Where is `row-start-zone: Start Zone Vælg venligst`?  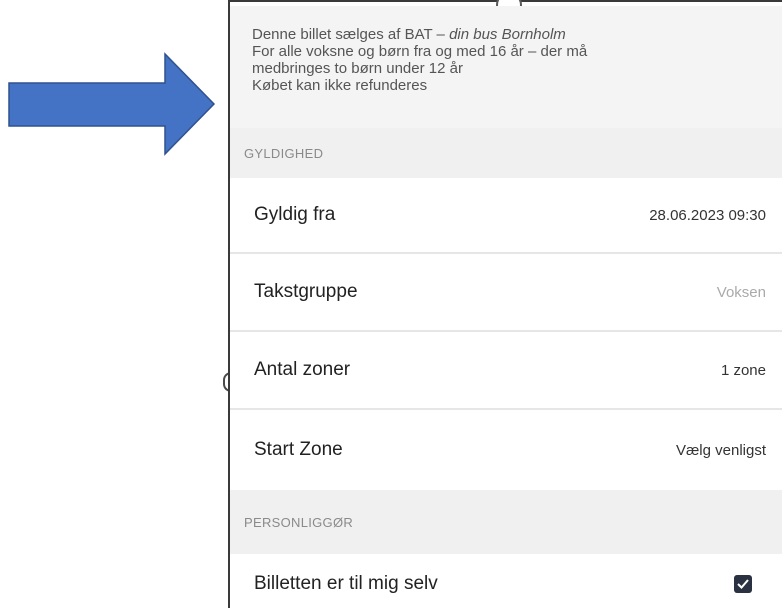
row-start-zone: Start Zone Vælg venligst is located at coordinates (506, 450).